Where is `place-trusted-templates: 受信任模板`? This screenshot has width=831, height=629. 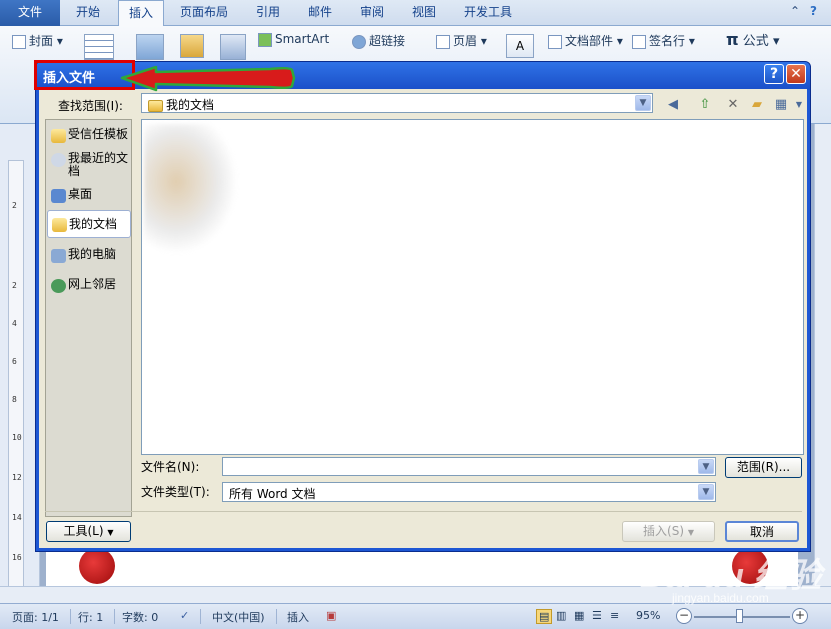
place-trusted-templates: 受信任模板 is located at coordinates (89, 135).